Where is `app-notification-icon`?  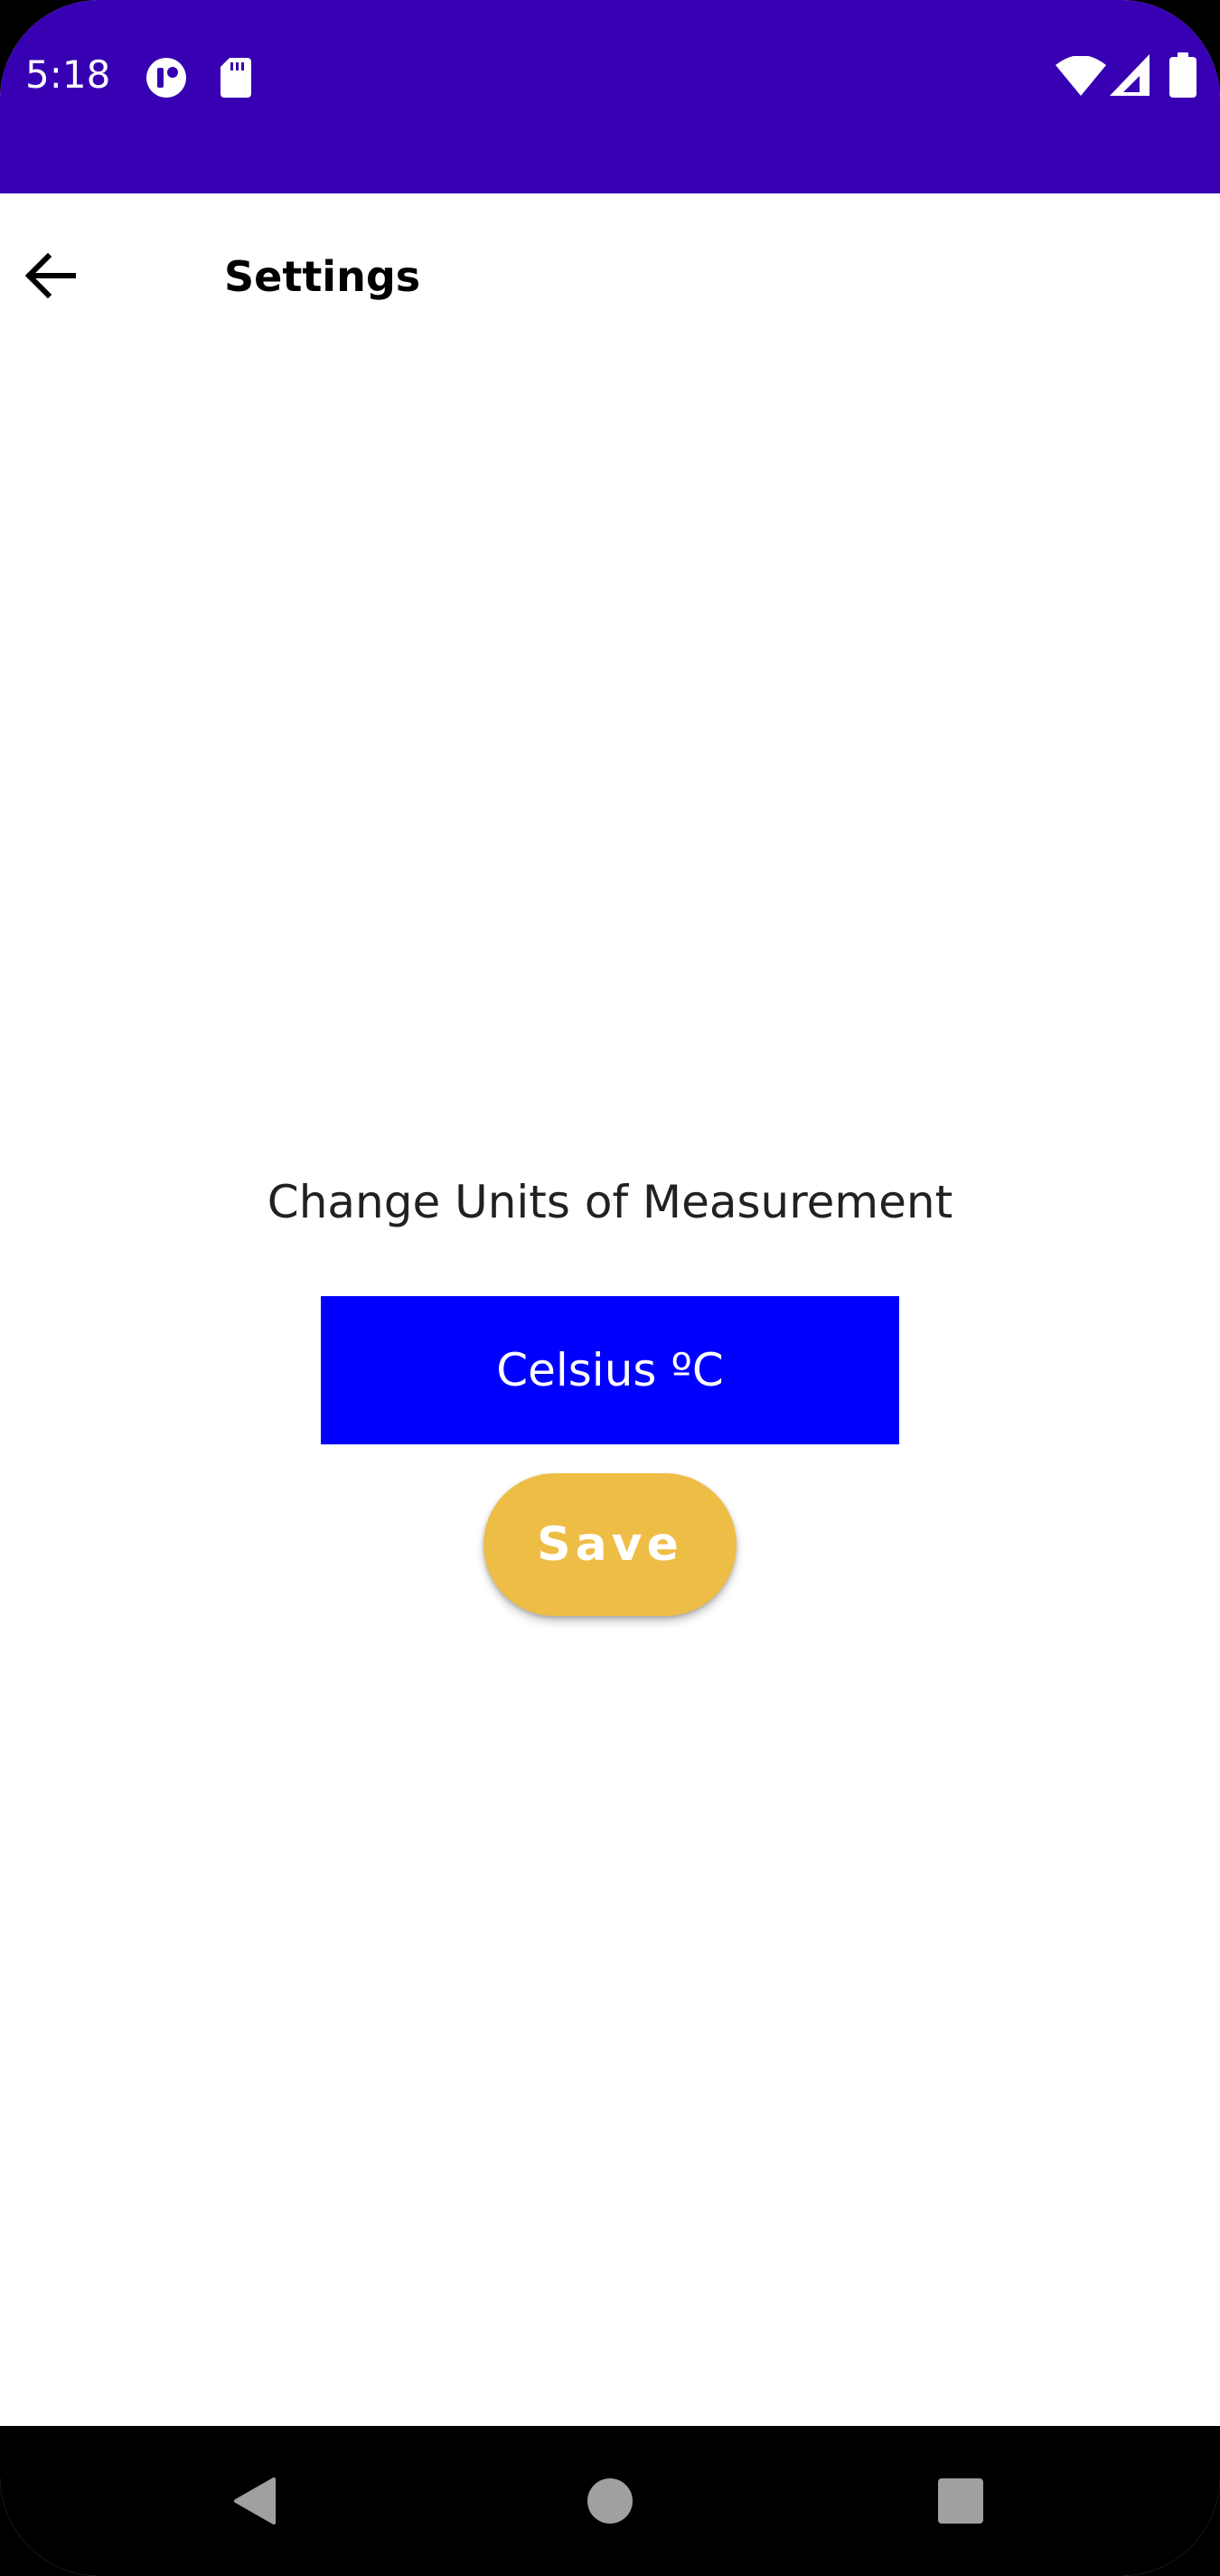
app-notification-icon is located at coordinates (166, 78).